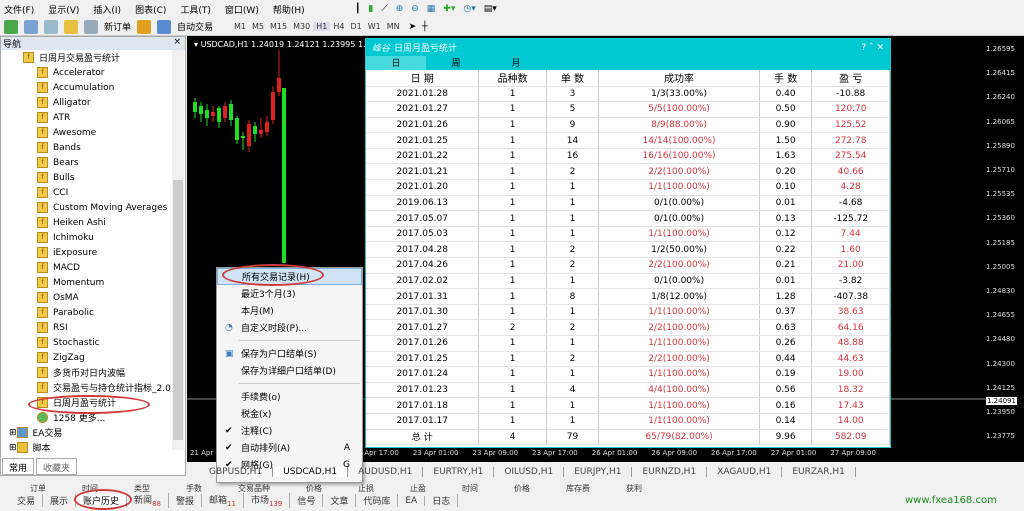 This screenshot has height=511, width=1024. What do you see at coordinates (415, 9) in the screenshot?
I see `zoom-out-icon: ⊖` at bounding box center [415, 9].